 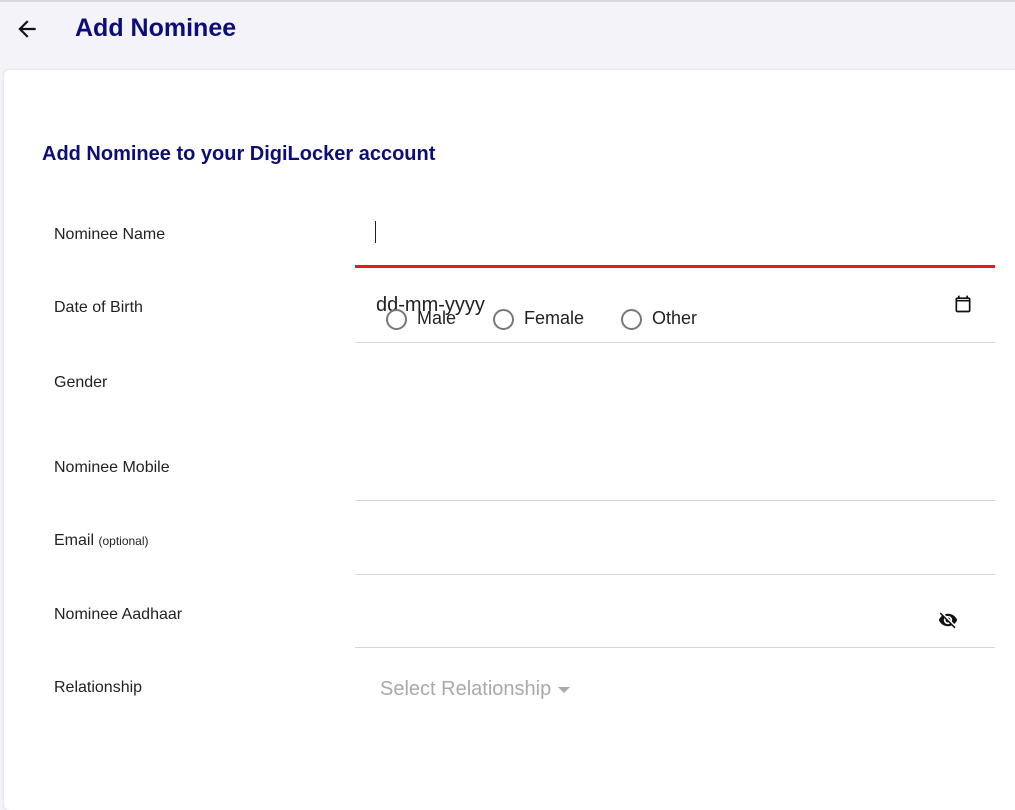 I want to click on radio-label: Other, so click(x=675, y=318).